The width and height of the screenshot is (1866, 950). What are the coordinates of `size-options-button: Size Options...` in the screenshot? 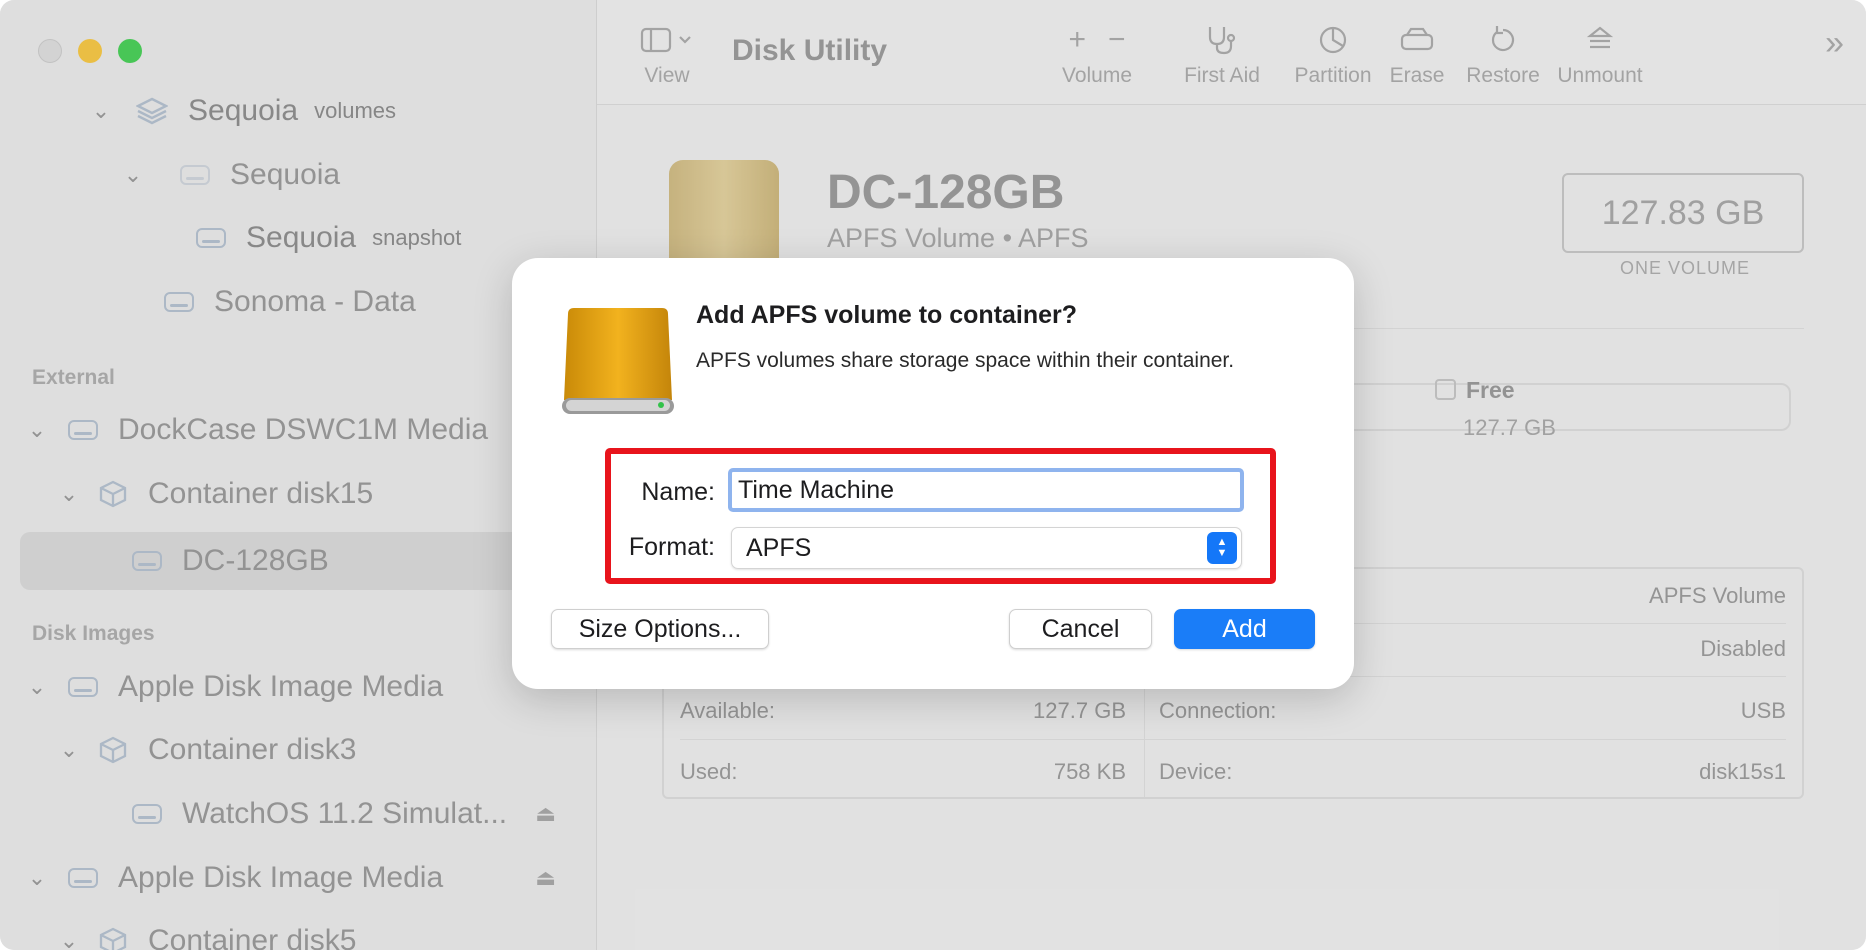 It's located at (660, 629).